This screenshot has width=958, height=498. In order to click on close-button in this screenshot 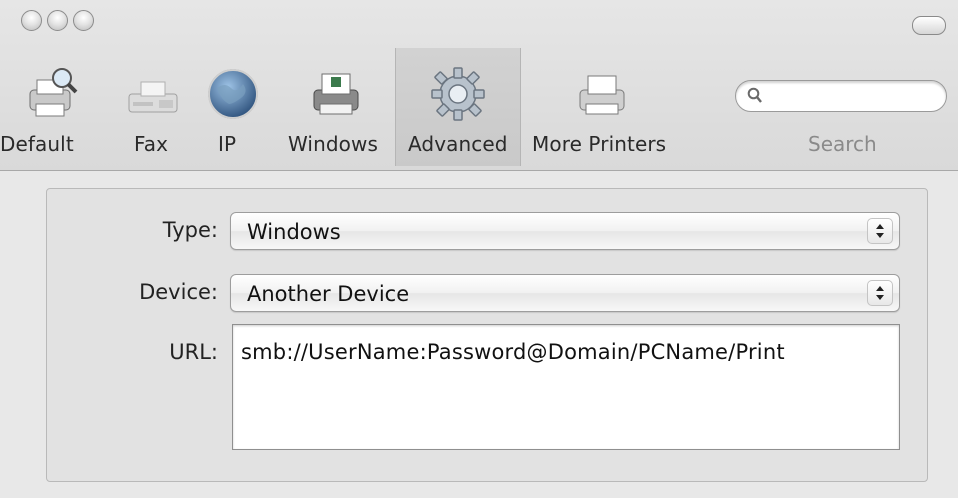, I will do `click(31, 20)`.